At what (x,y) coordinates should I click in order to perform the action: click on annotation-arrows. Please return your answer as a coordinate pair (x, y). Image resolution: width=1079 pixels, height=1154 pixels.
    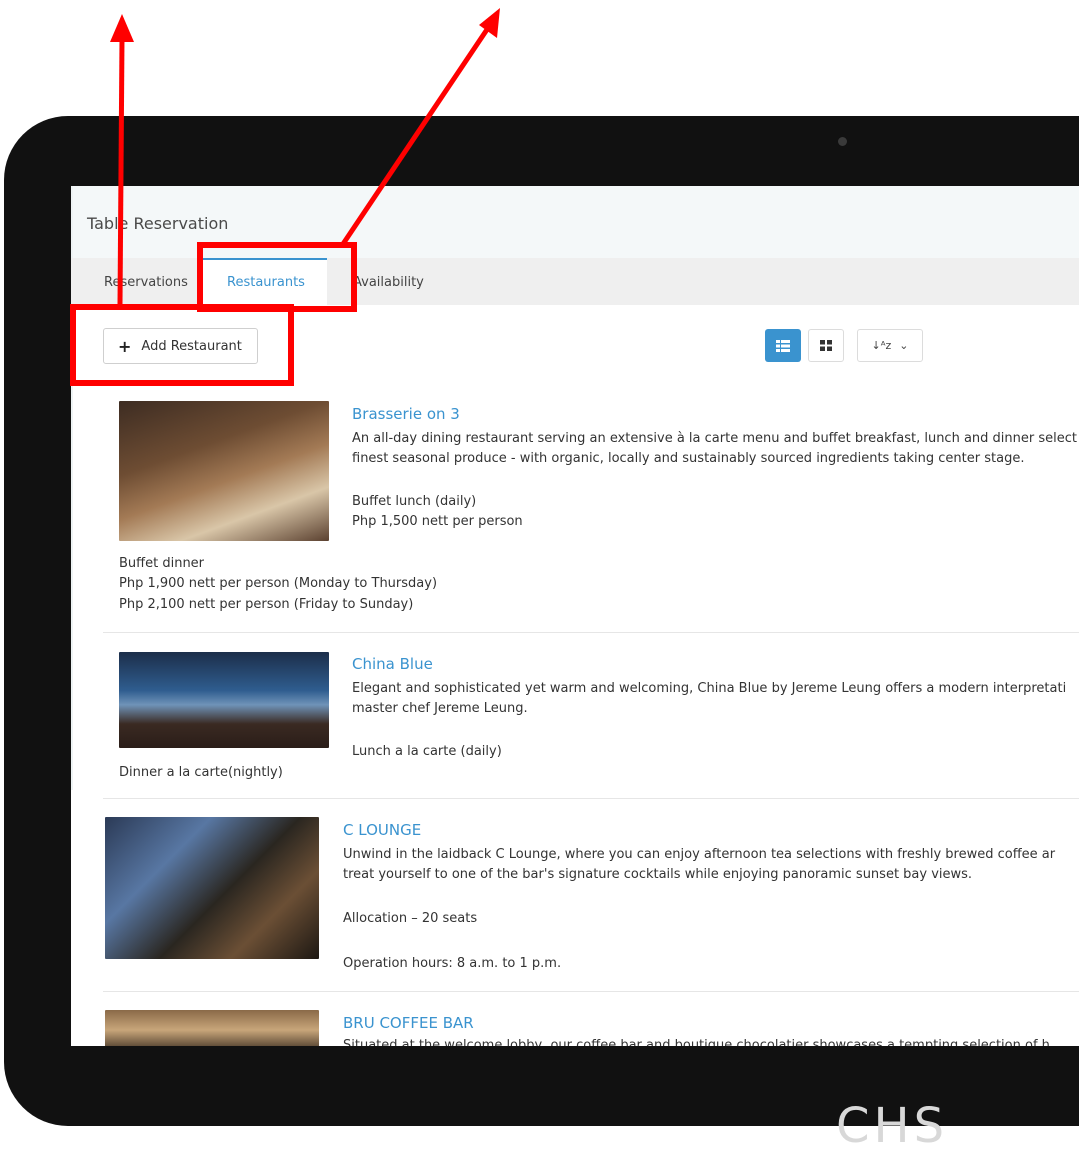
    Looking at the image, I should click on (305, 156).